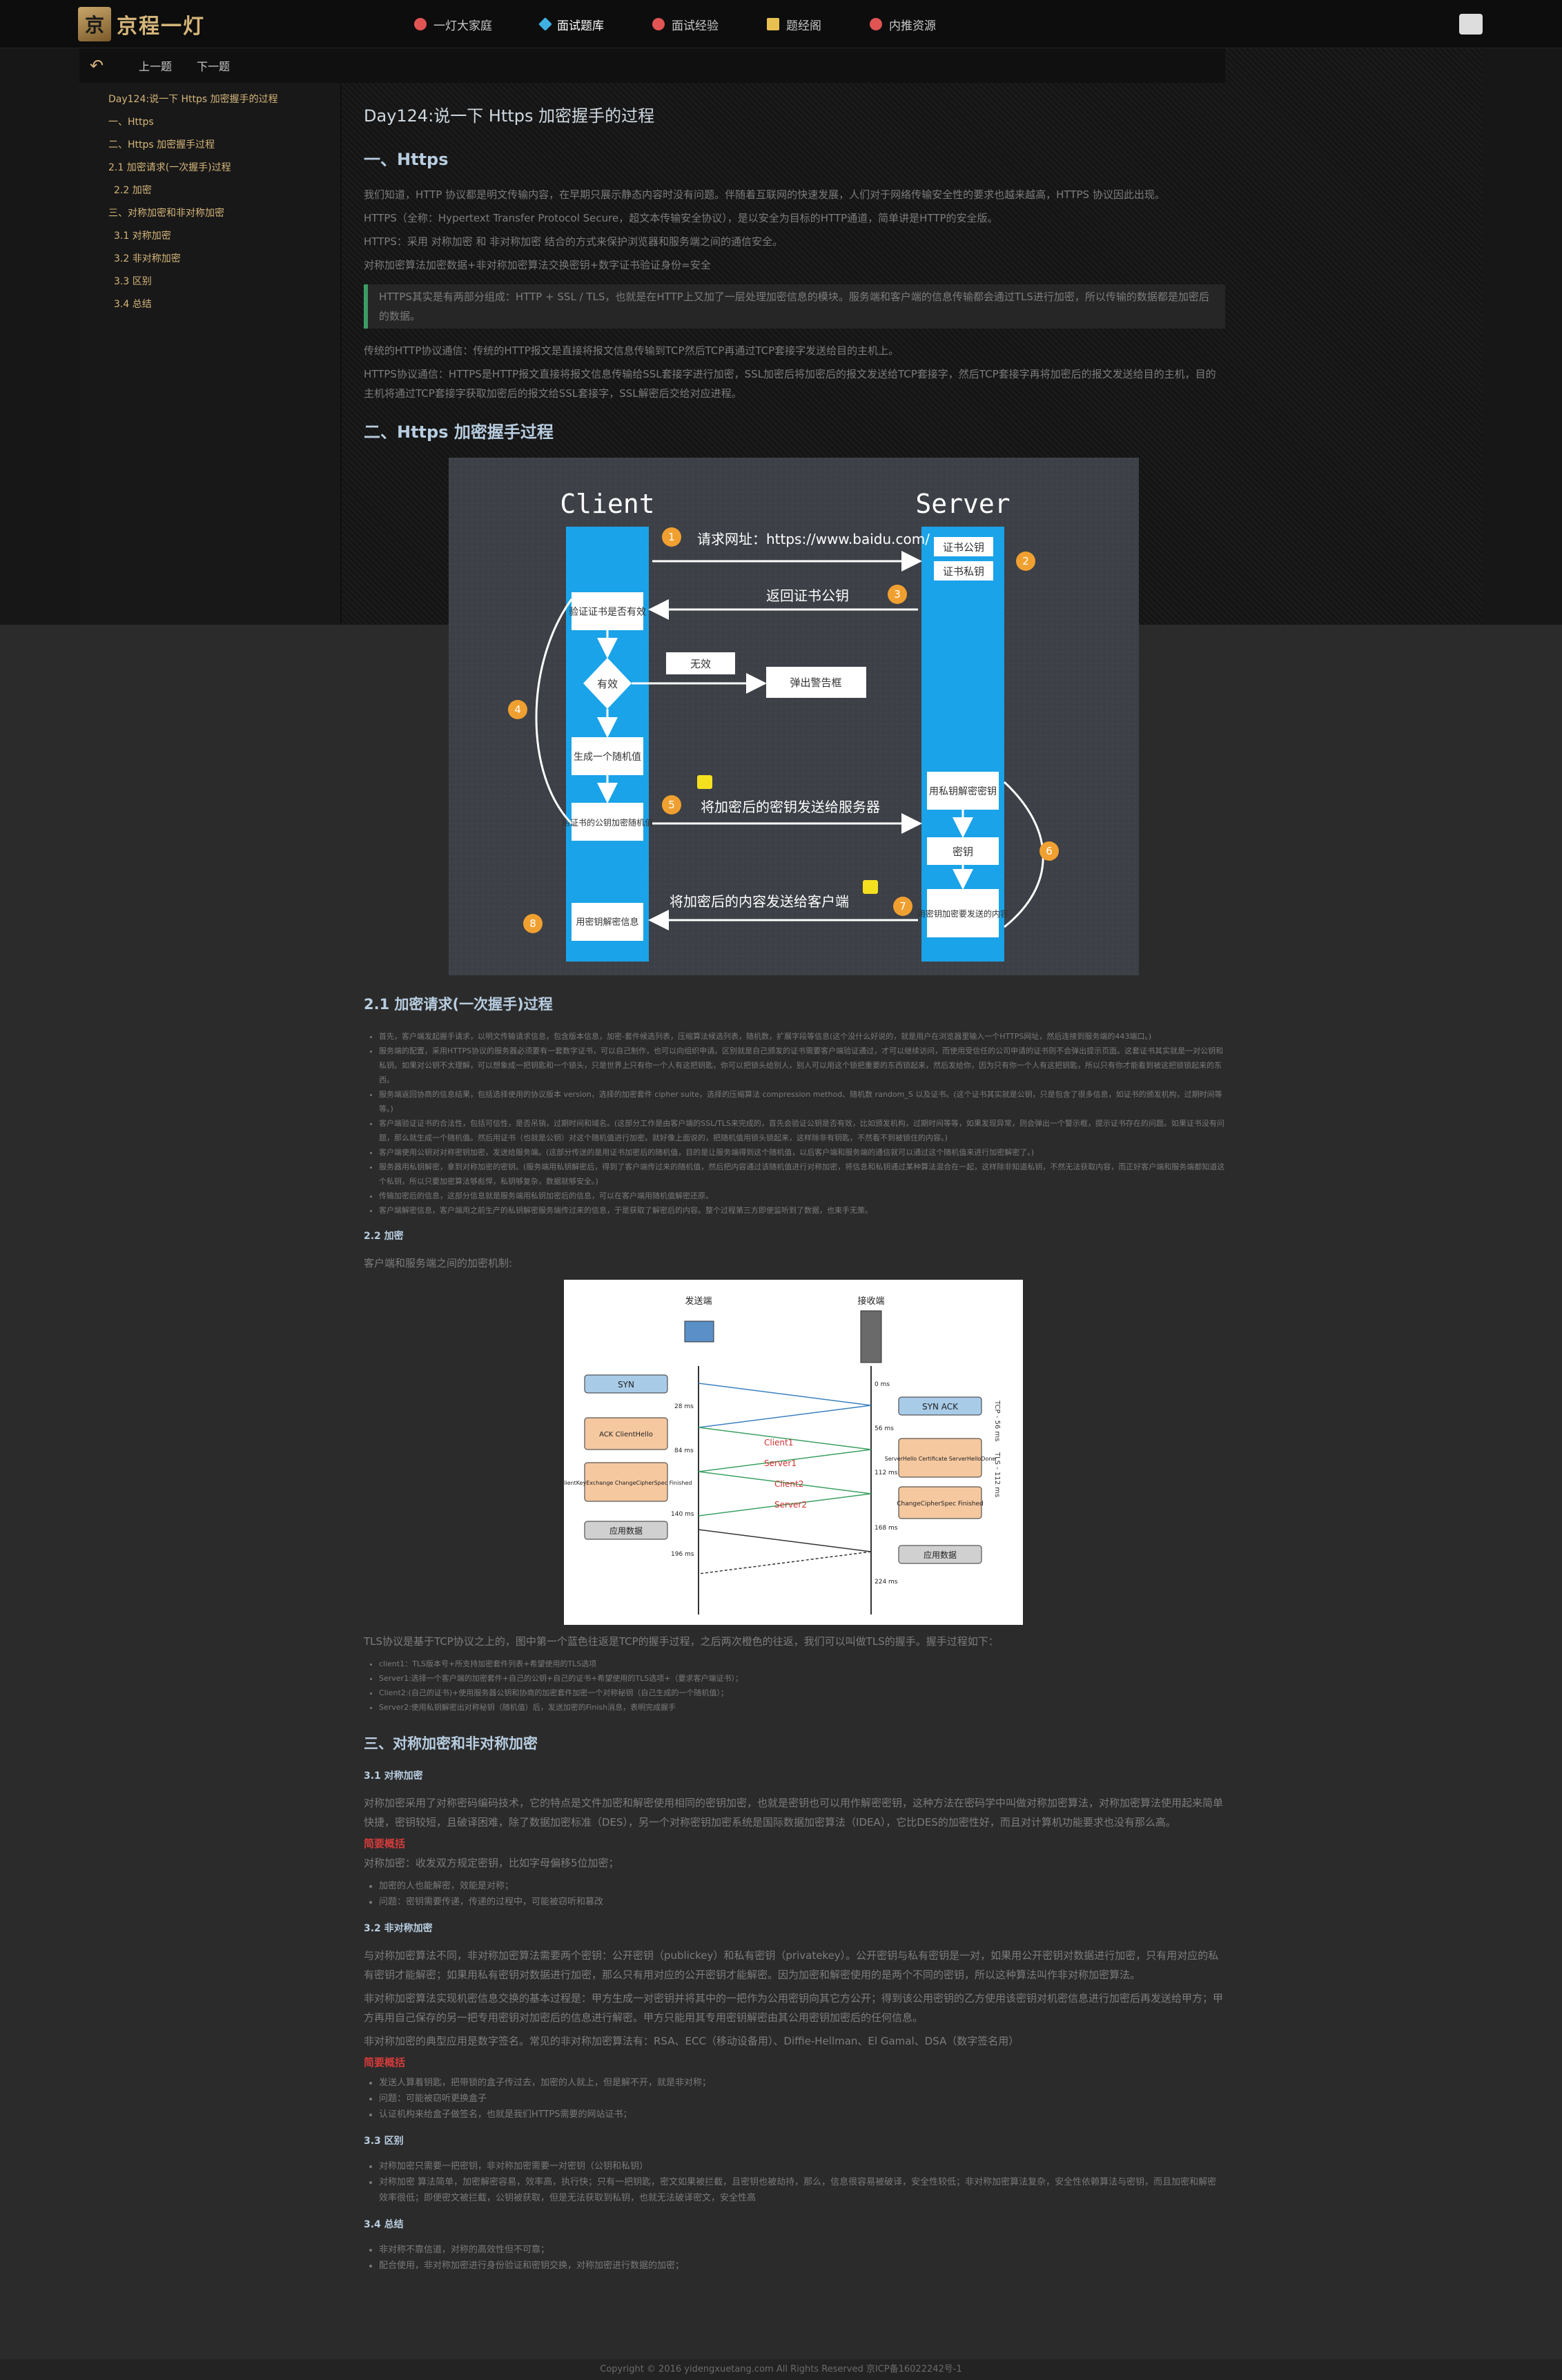  I want to click on target-icon, so click(876, 24).